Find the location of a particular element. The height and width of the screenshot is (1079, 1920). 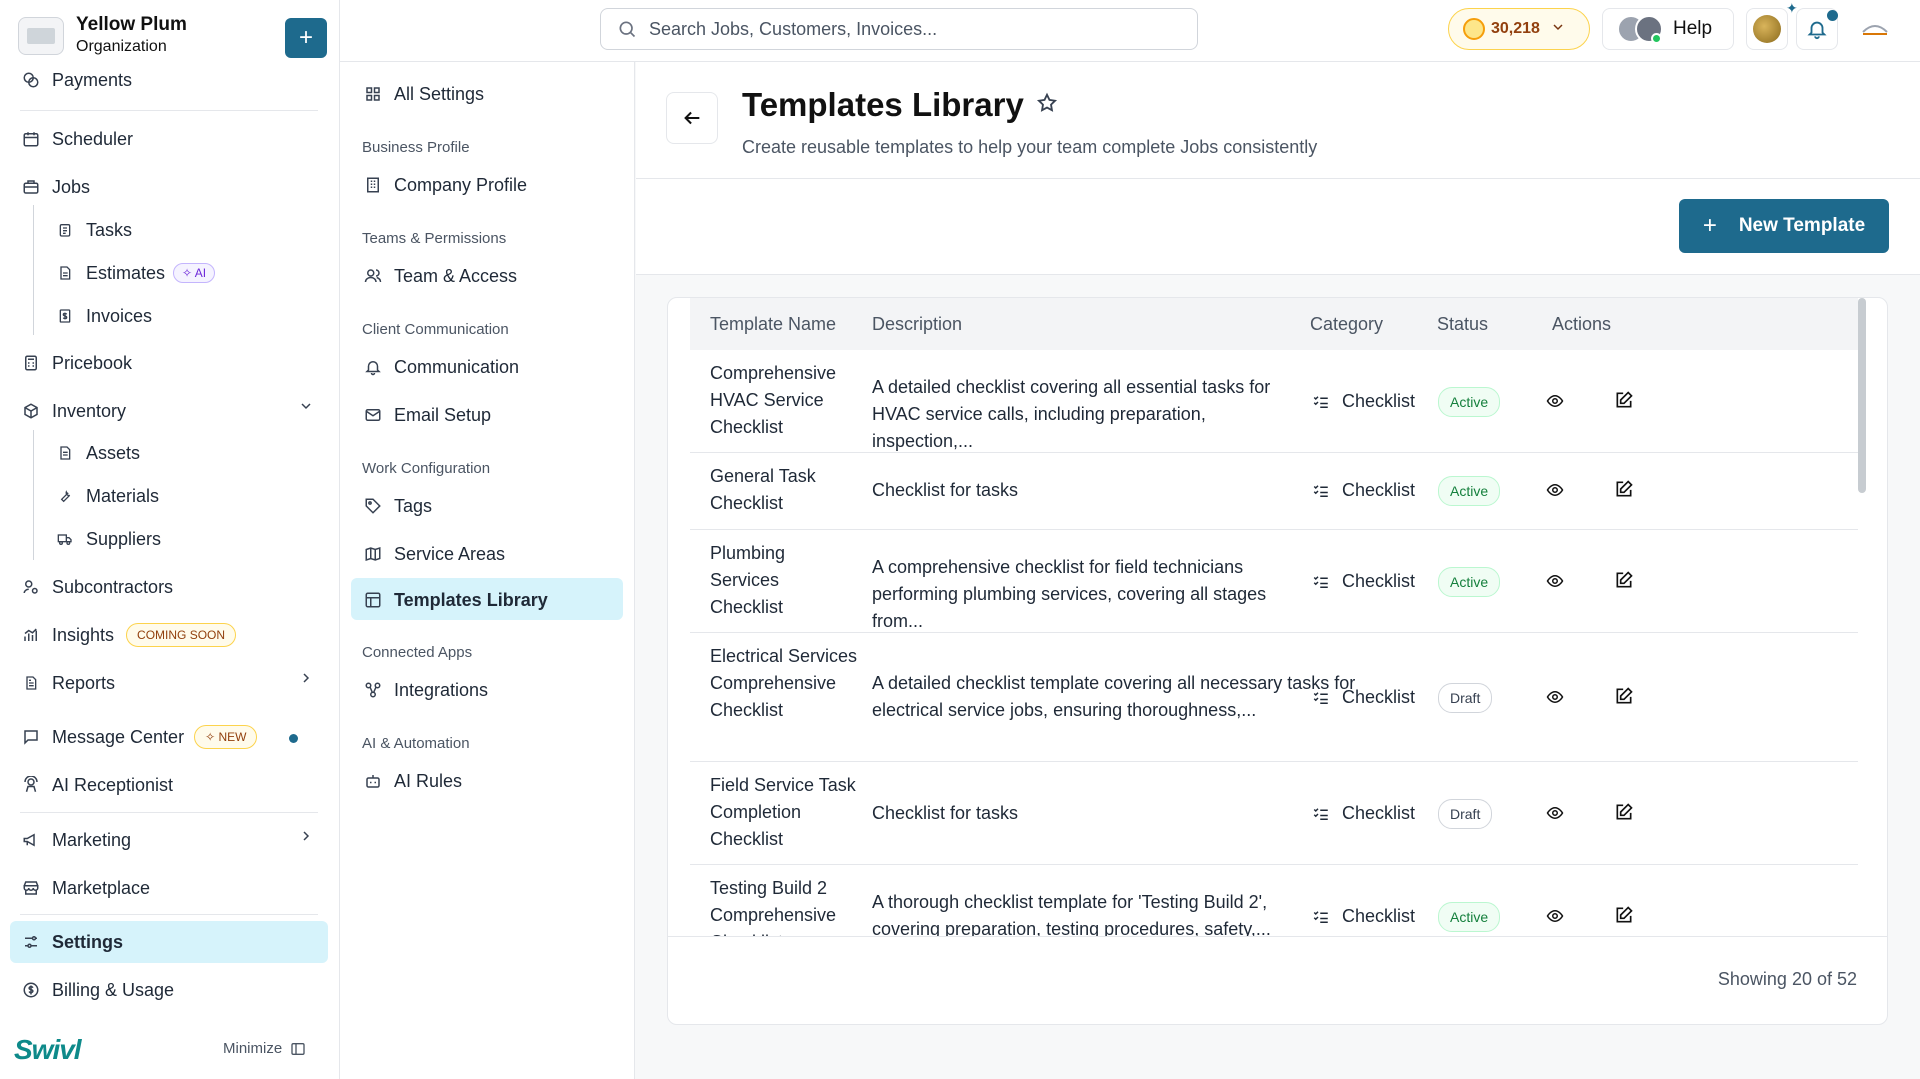

arrow-left-icon is located at coordinates (692, 118).